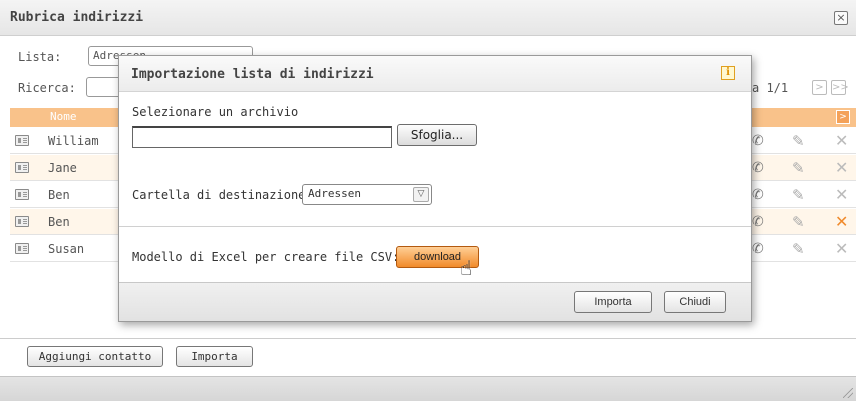 Image resolution: width=856 pixels, height=401 pixels. Describe the element at coordinates (819, 87) in the screenshot. I see `next-page-button: >` at that location.